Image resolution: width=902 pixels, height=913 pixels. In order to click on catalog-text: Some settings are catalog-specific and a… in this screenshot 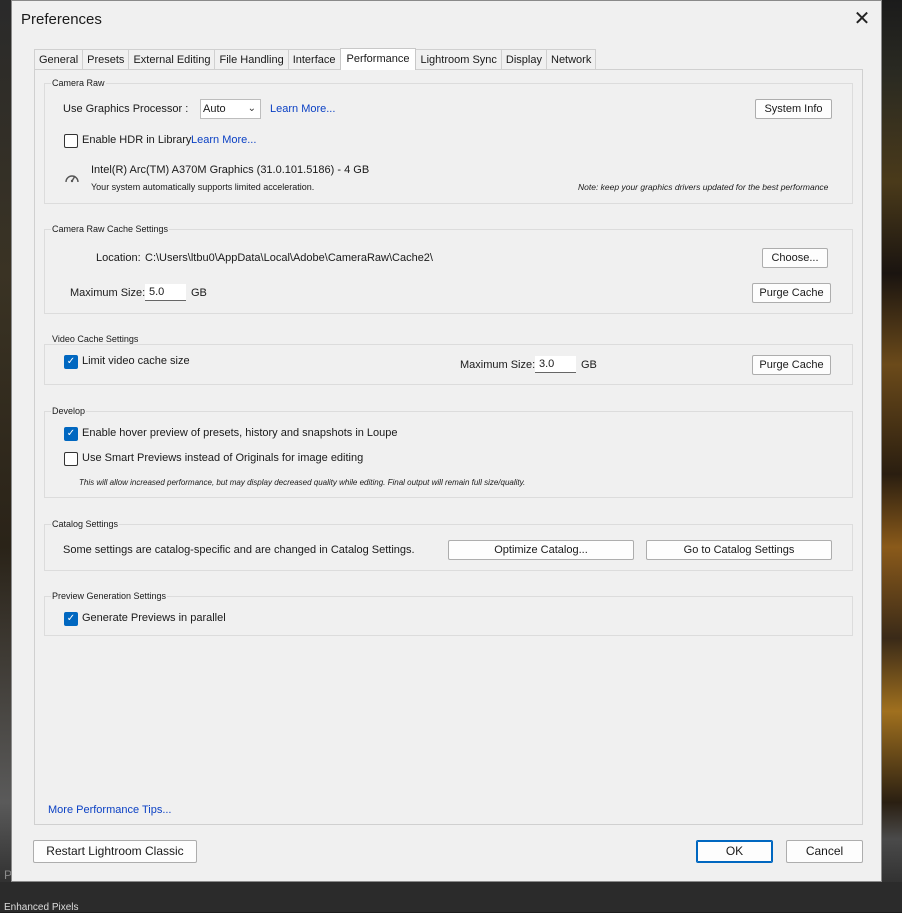, I will do `click(239, 550)`.